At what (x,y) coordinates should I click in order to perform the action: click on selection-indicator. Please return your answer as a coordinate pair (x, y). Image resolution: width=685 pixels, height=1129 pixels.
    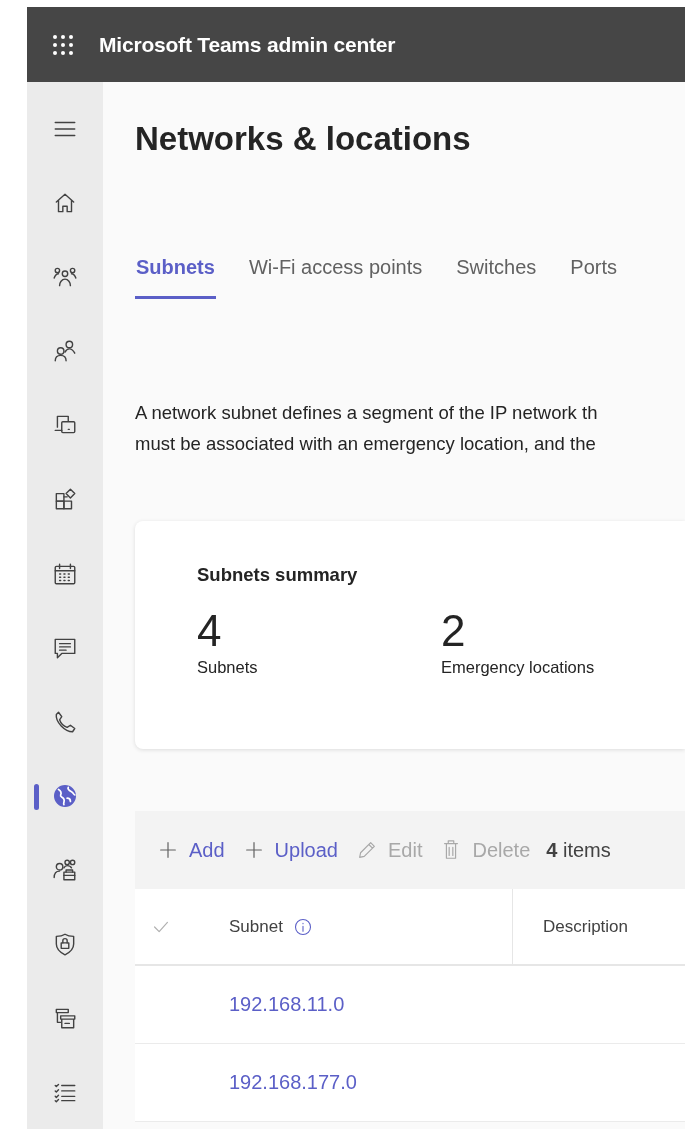
    Looking at the image, I should click on (36, 796).